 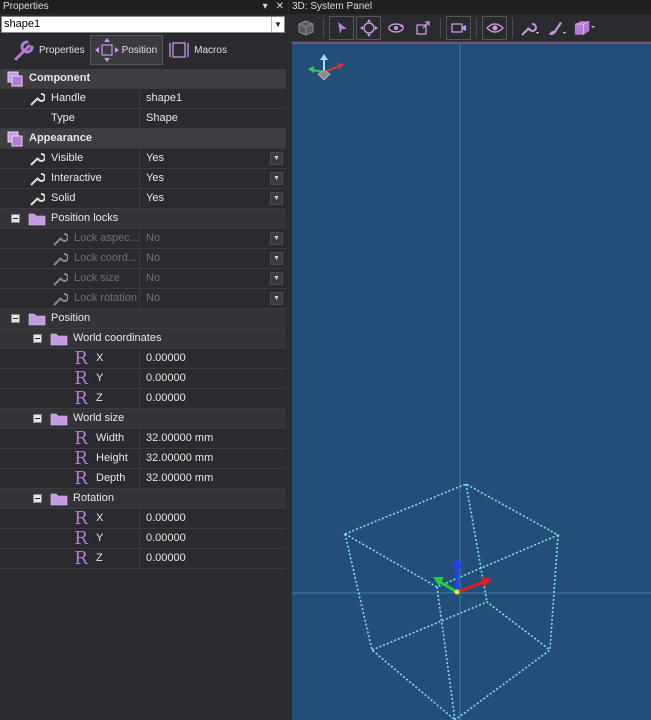 I want to click on row-rot-x: R X 0.00000, so click(x=143, y=519).